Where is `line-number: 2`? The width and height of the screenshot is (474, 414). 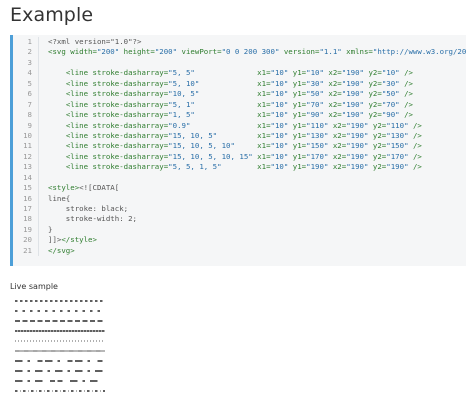
line-number: 2 is located at coordinates (26, 52).